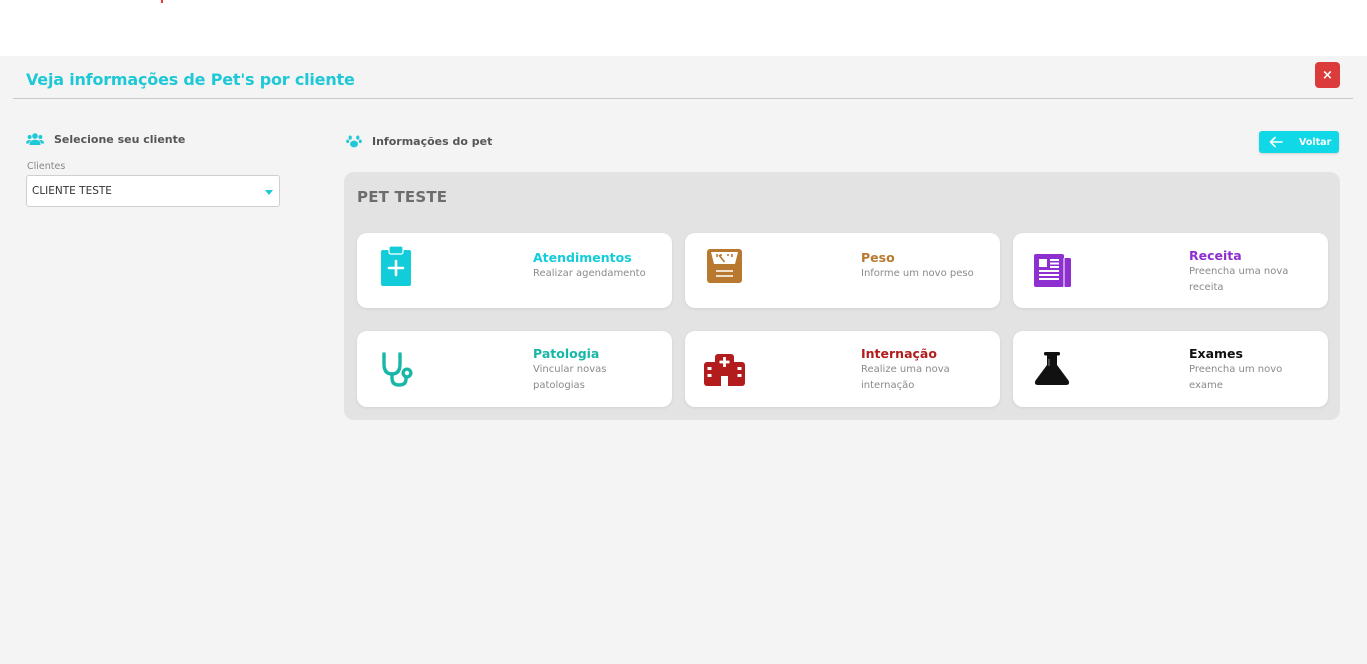 Image resolution: width=1367 pixels, height=664 pixels. I want to click on card-description: Realizar agendamento, so click(589, 273).